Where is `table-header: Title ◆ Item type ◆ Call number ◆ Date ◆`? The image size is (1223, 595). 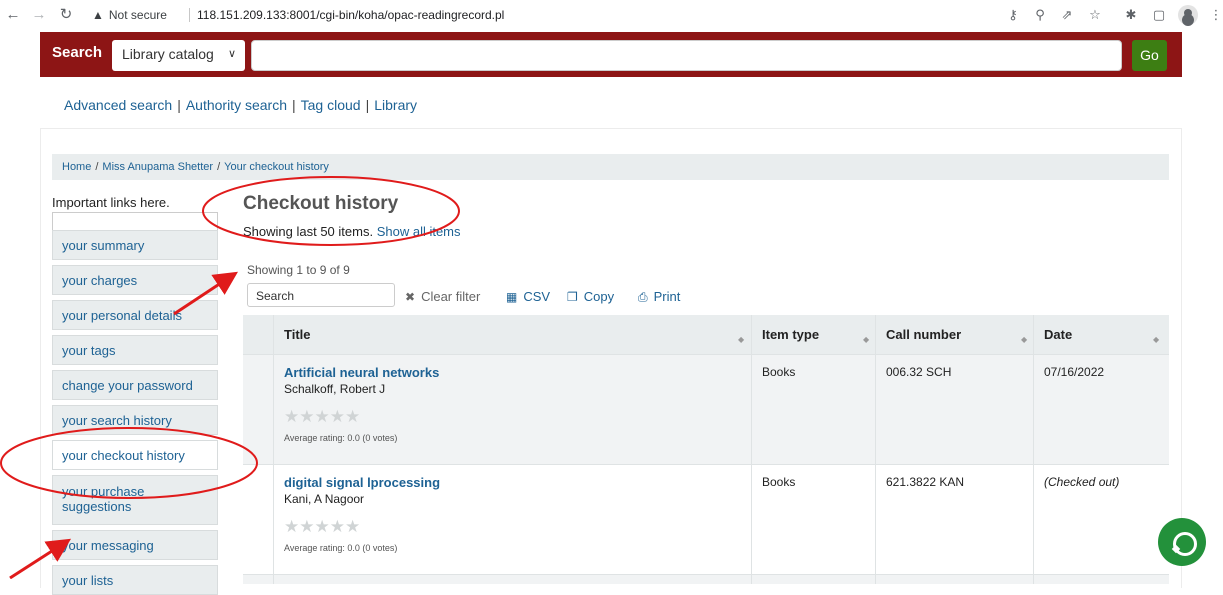
table-header: Title ◆ Item type ◆ Call number ◆ Date ◆ is located at coordinates (706, 334).